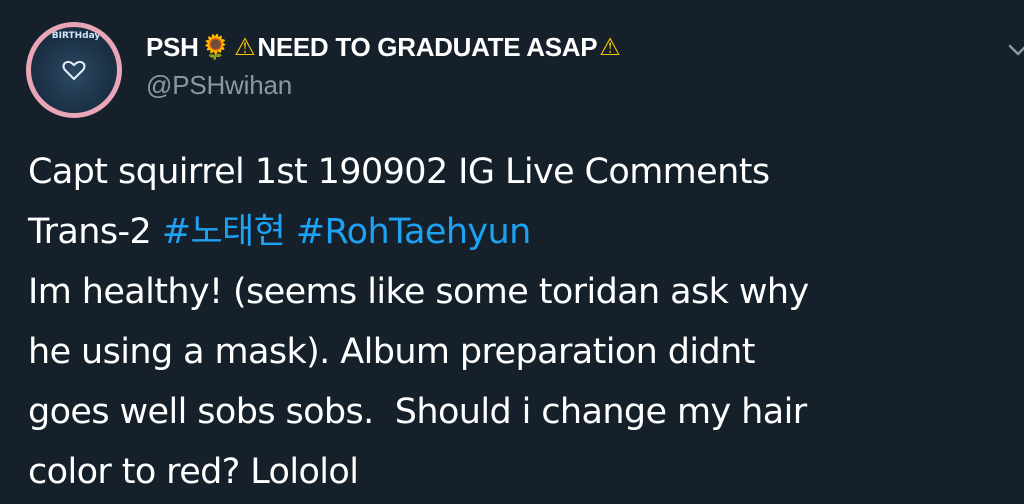 Image resolution: width=1024 pixels, height=504 pixels. Describe the element at coordinates (224, 232) in the screenshot. I see `hashtag-link: #노태현` at that location.